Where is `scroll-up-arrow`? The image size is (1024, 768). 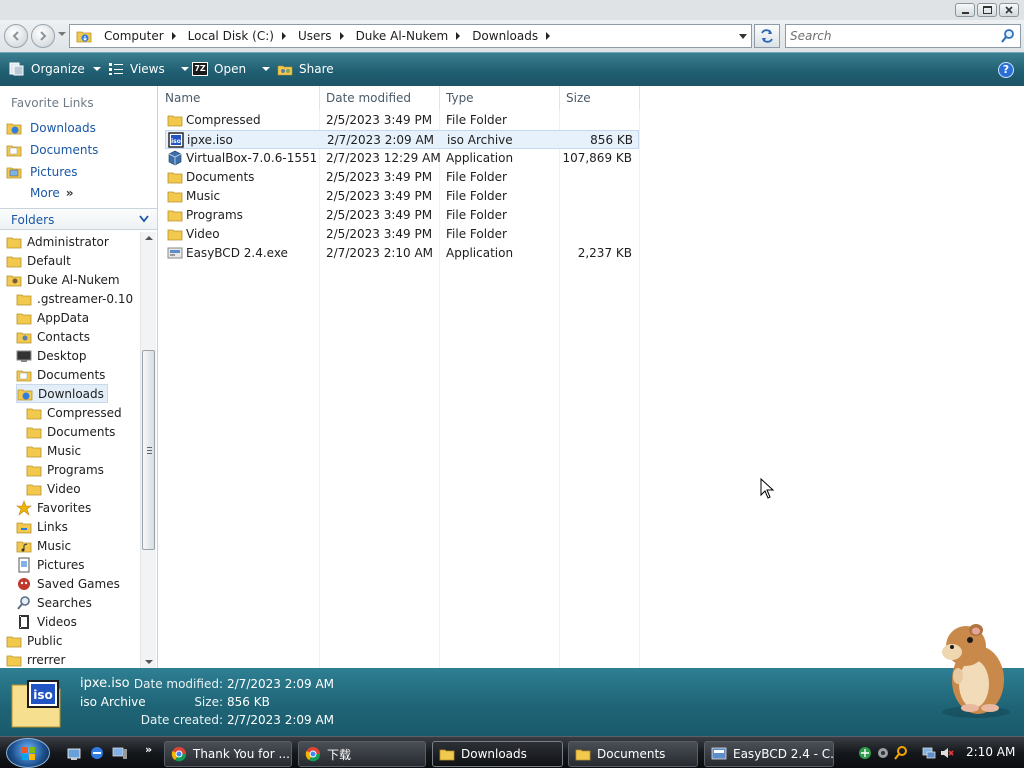 scroll-up-arrow is located at coordinates (149, 238).